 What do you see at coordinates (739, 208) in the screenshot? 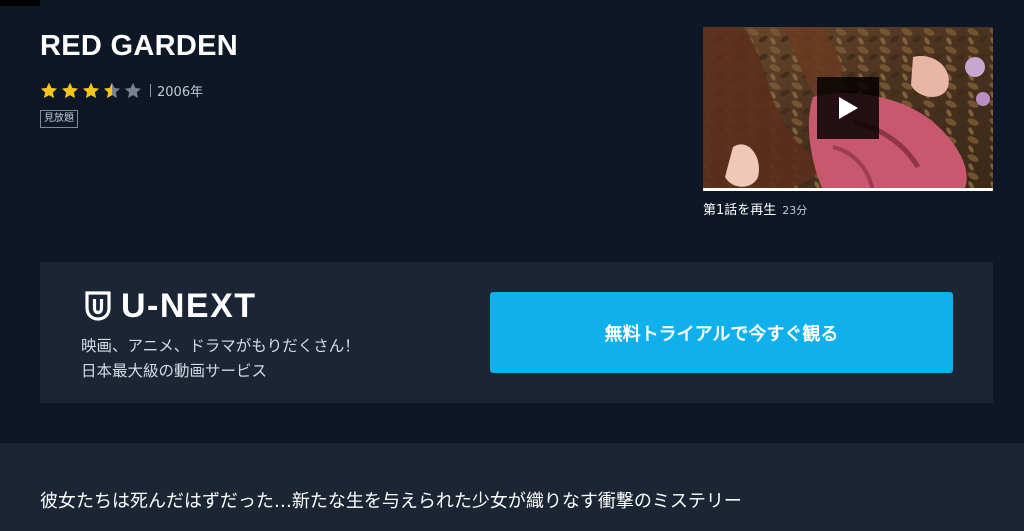
I see `episode-play-label: 第1話を再生` at bounding box center [739, 208].